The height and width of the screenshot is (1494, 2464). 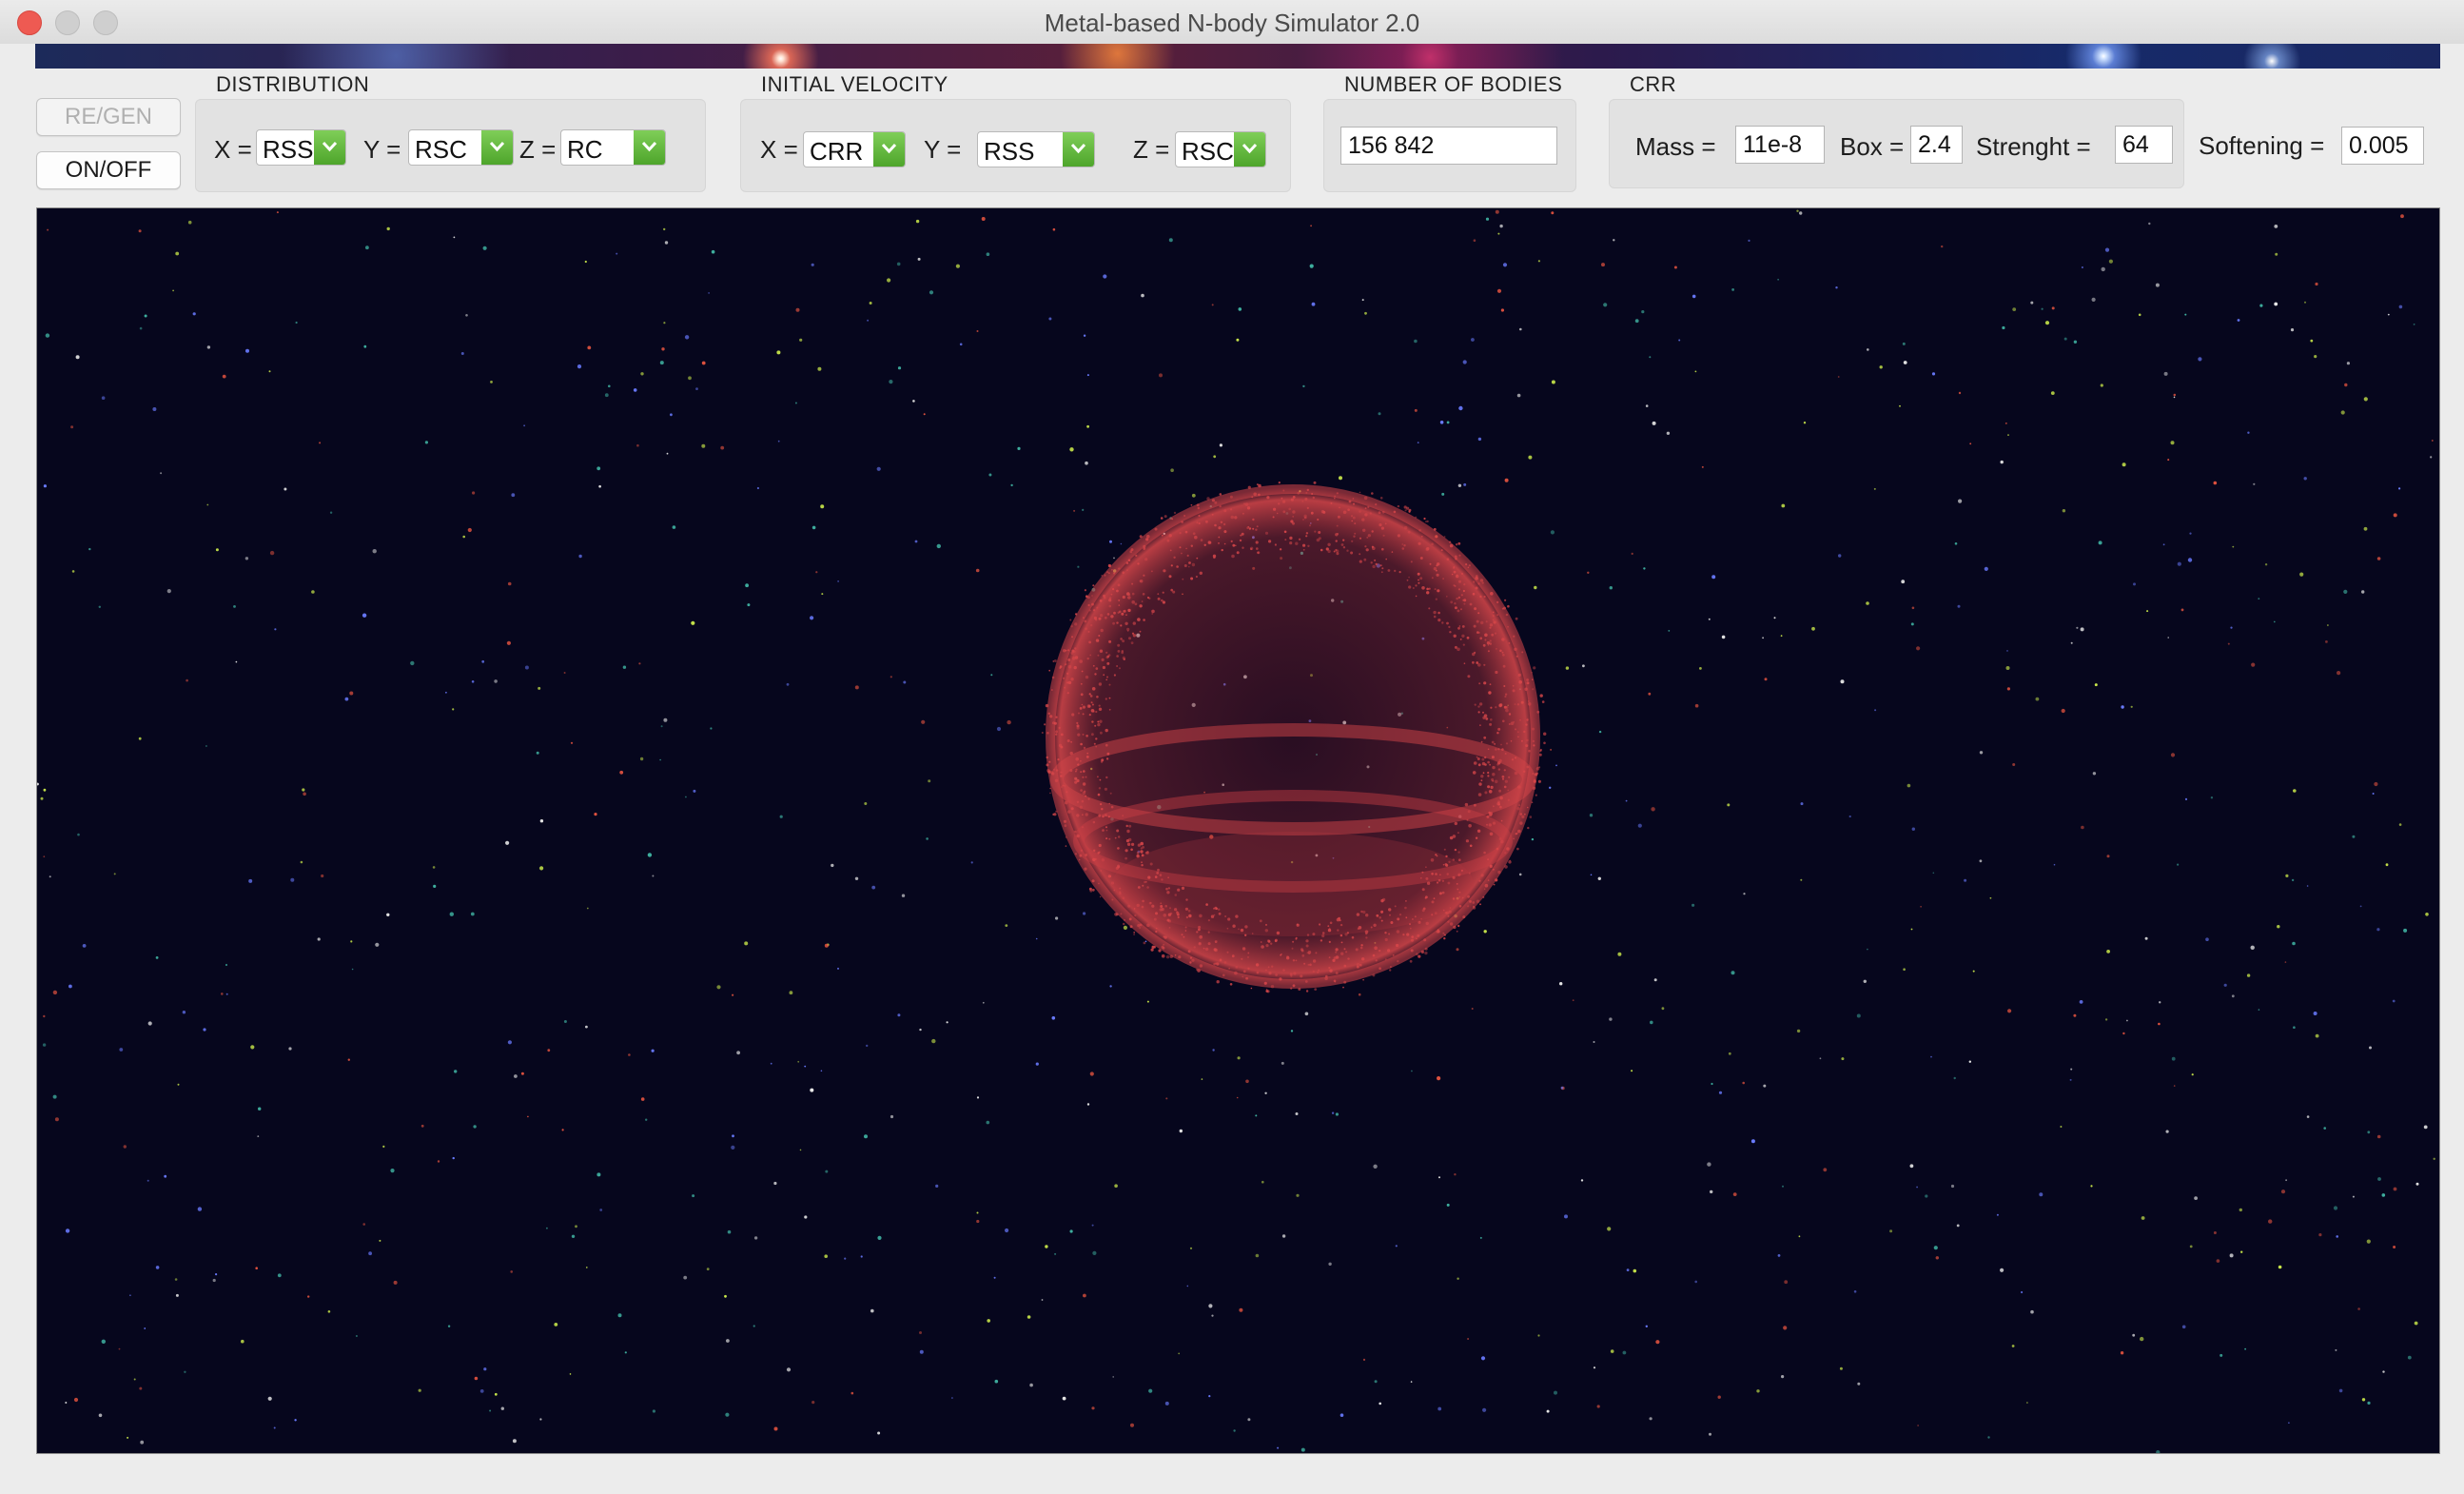 I want to click on distribution-group-label: DISTRIBUTION, so click(x=293, y=84).